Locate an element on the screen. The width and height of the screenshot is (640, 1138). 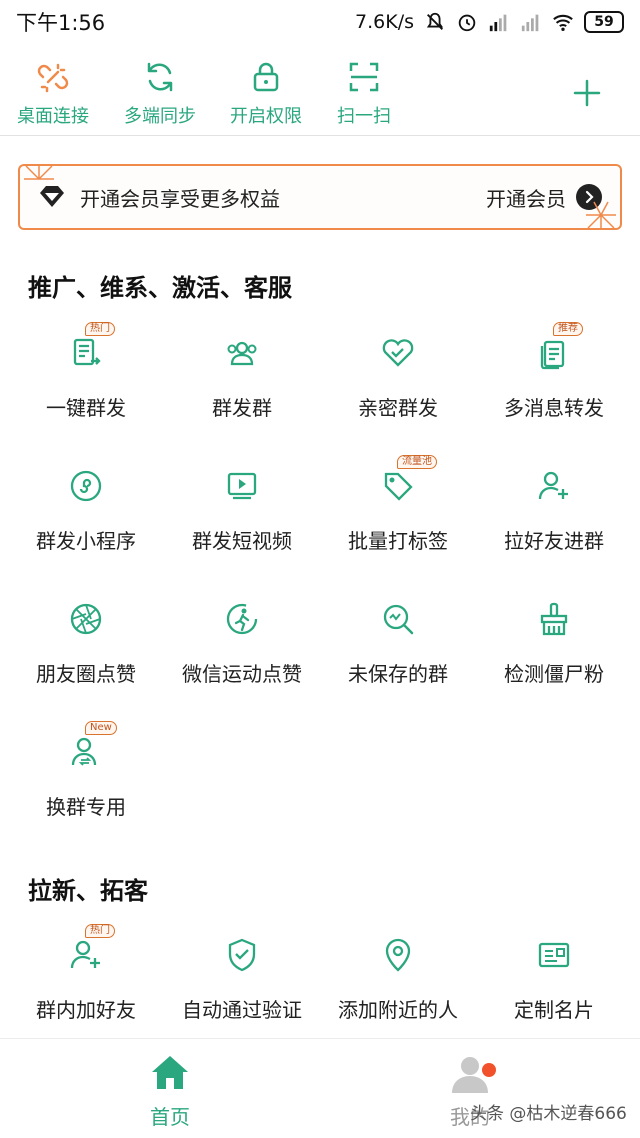
grid-item-label: 一键群发 is located at coordinates (86, 408).